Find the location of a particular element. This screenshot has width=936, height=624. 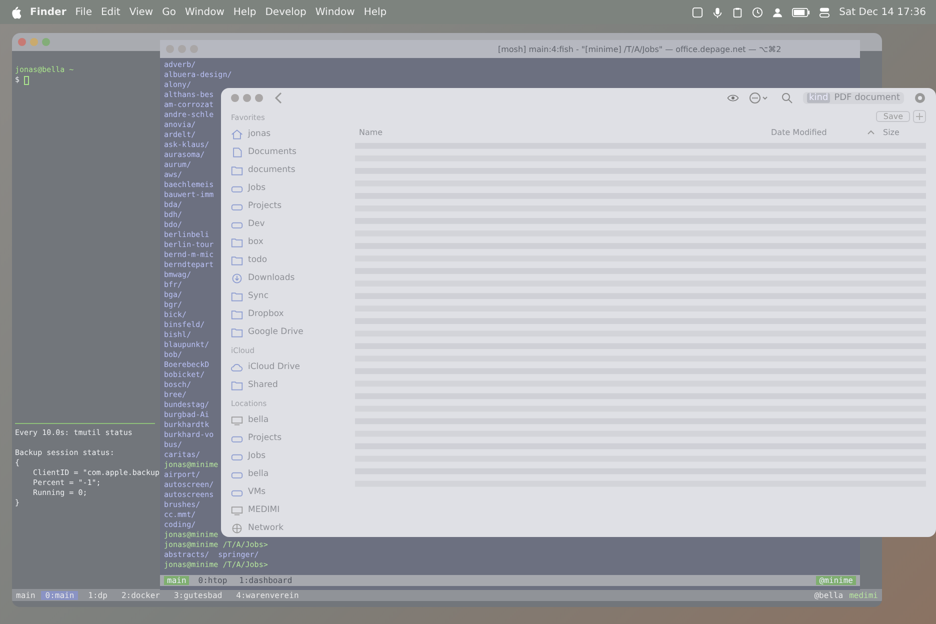

sidebar-item: box is located at coordinates (288, 242).